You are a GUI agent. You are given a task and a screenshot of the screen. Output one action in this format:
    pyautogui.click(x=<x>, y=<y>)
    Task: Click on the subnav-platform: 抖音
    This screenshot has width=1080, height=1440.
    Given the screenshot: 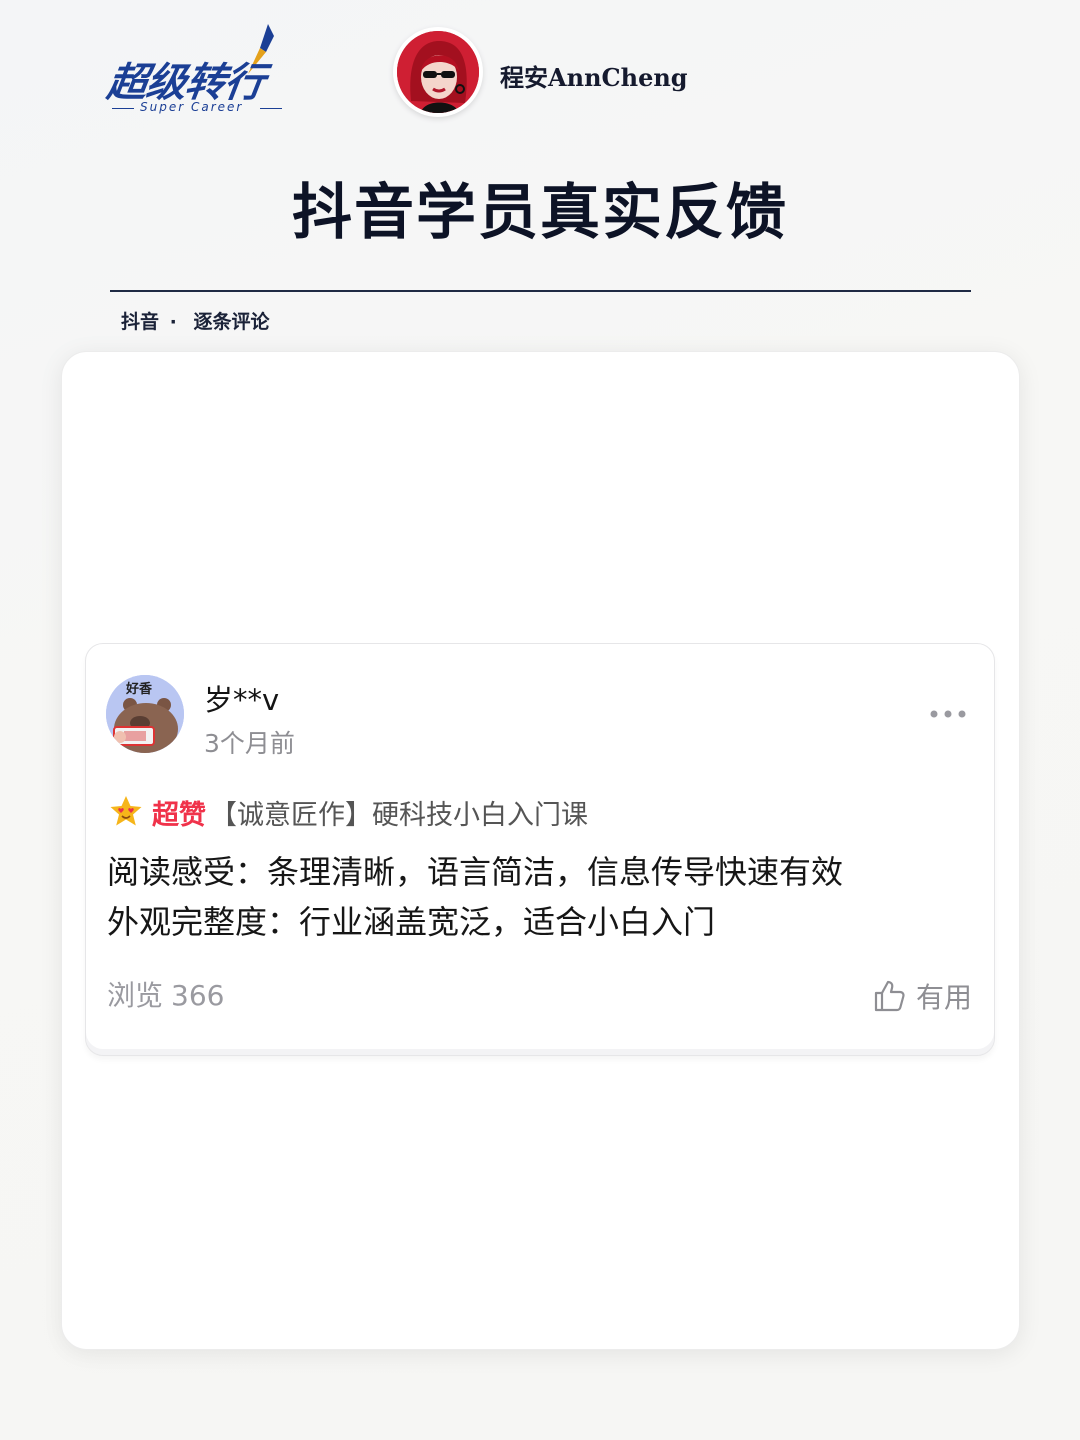 What is the action you would take?
    pyautogui.click(x=140, y=322)
    